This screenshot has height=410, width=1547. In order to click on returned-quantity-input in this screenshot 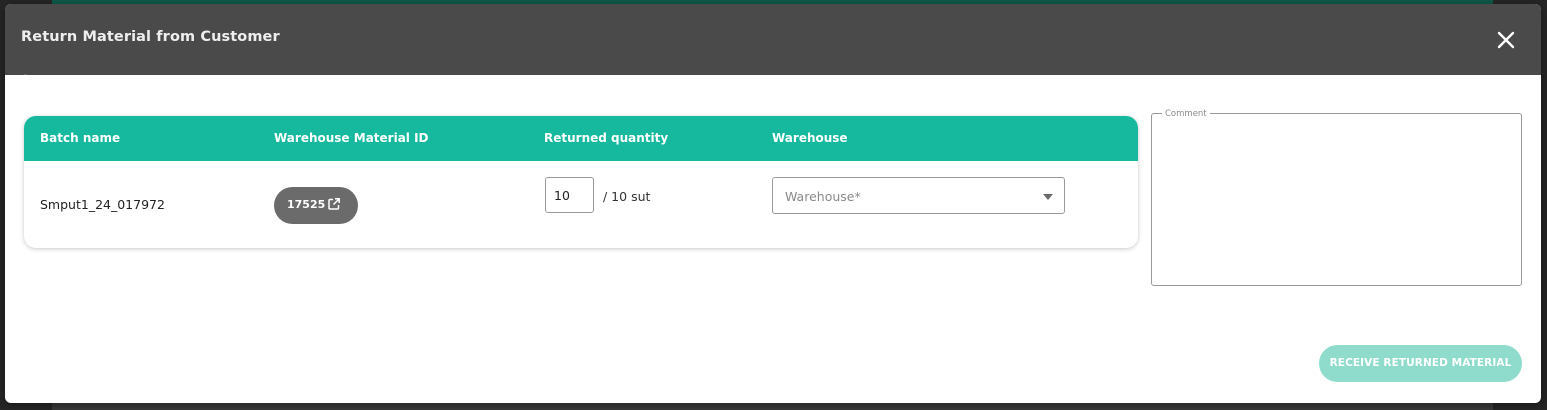, I will do `click(569, 195)`.